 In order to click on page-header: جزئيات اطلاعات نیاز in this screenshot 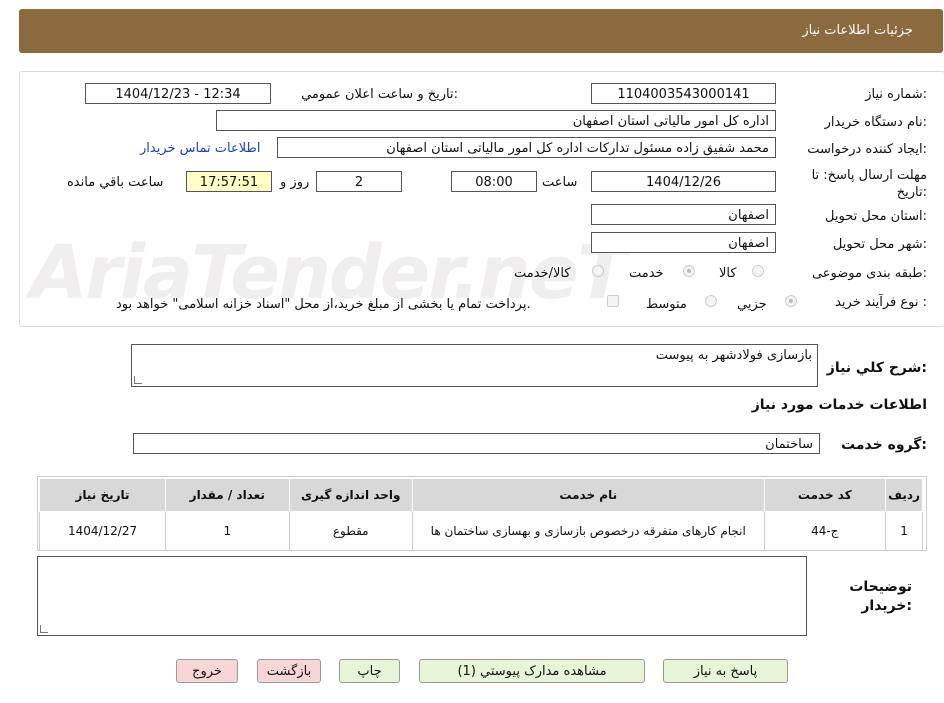, I will do `click(481, 31)`.